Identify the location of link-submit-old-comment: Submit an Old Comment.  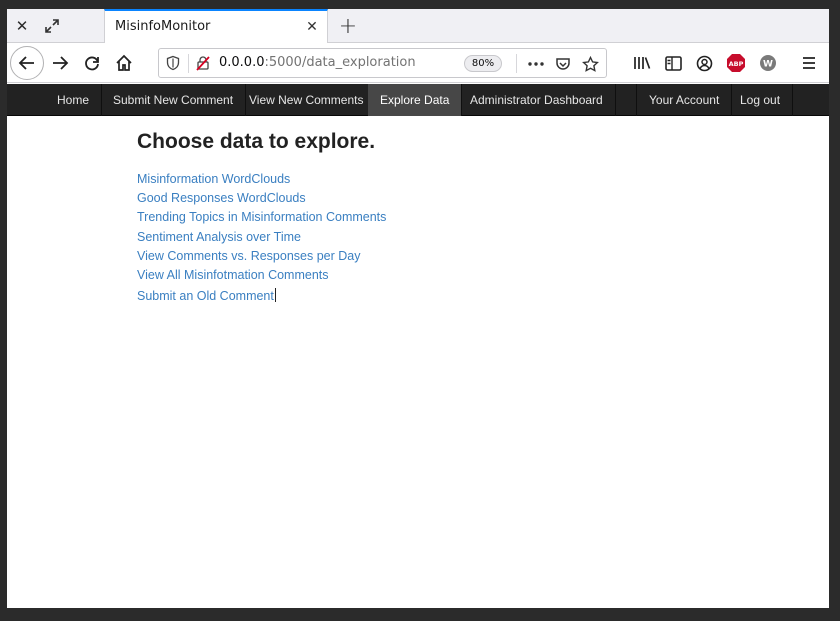
(205, 296).